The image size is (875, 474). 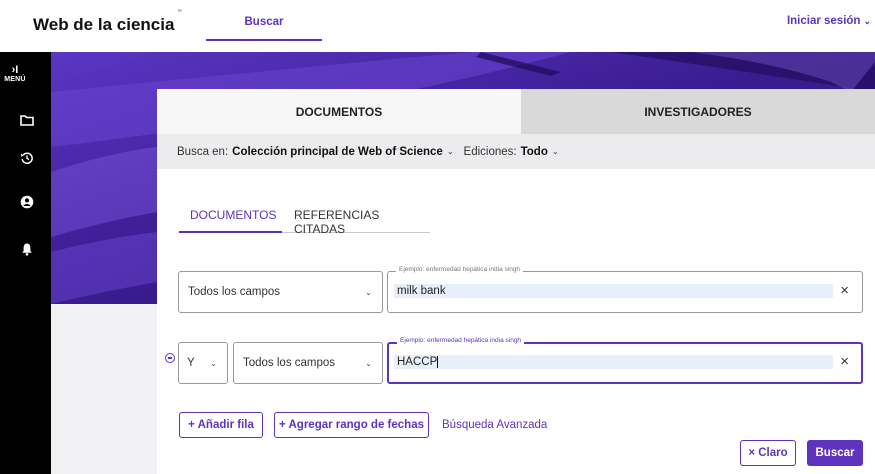 What do you see at coordinates (613, 362) in the screenshot?
I see `search-input-value: HACCP` at bounding box center [613, 362].